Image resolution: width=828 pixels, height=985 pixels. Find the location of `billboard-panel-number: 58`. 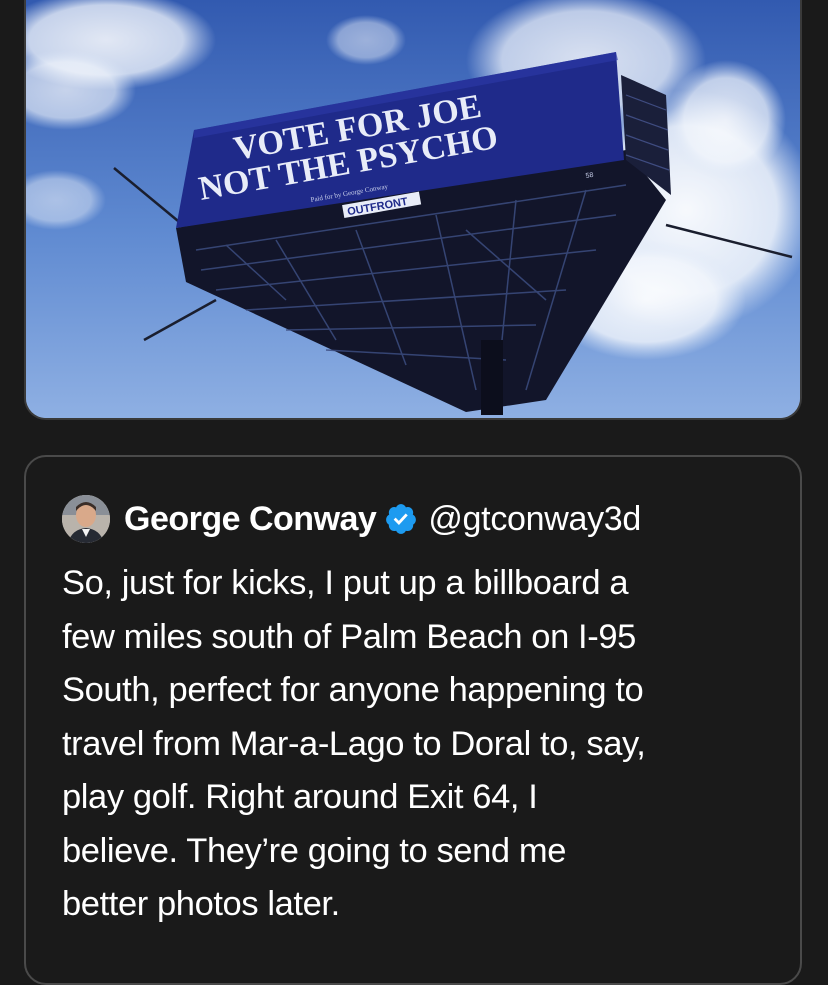

billboard-panel-number: 58 is located at coordinates (589, 176).